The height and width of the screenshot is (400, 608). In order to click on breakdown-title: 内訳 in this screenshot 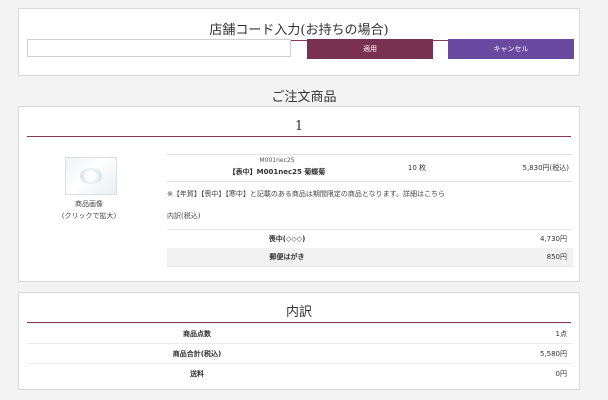, I will do `click(298, 312)`.